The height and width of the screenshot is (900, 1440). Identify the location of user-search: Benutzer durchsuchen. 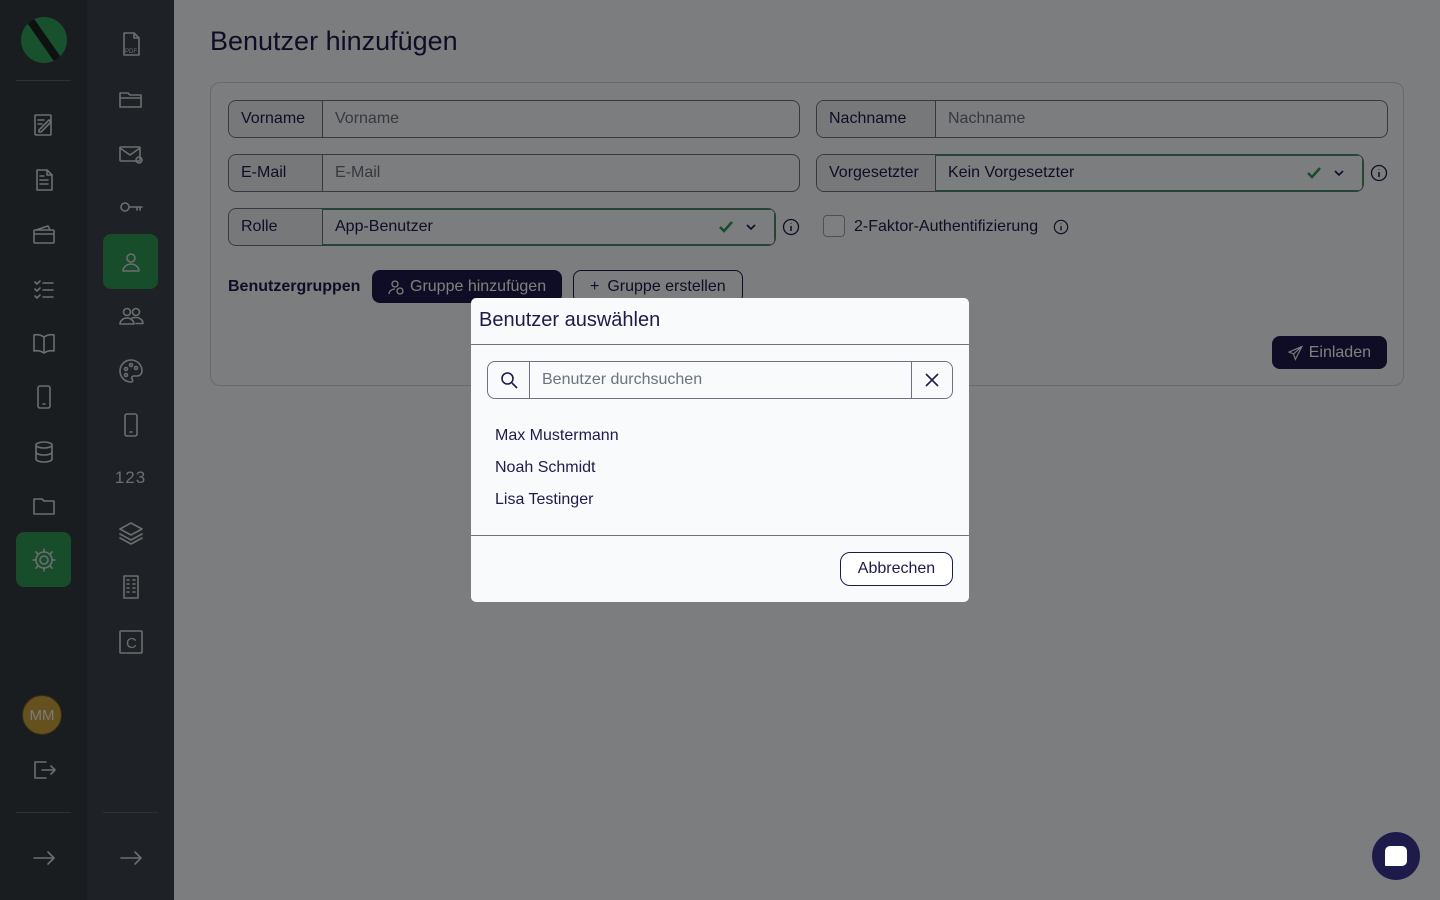
(720, 380).